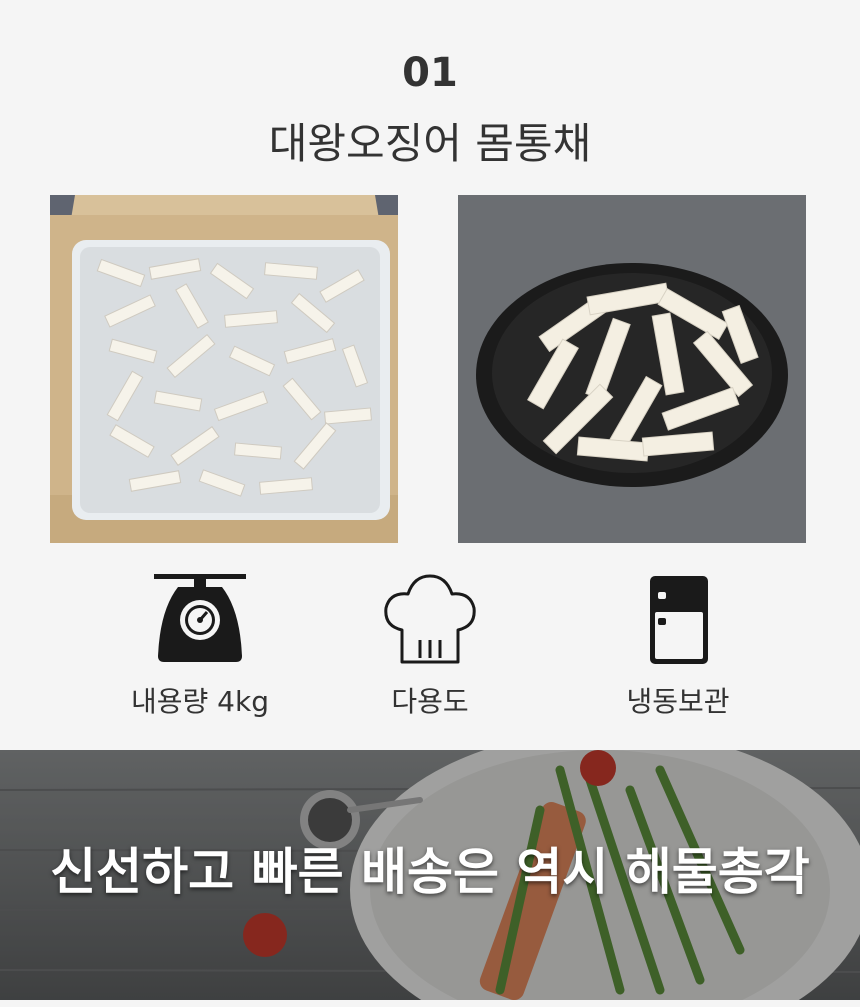 The image size is (860, 1007). Describe the element at coordinates (430, 701) in the screenshot. I see `feature-multipurpose-label: 다용도` at that location.